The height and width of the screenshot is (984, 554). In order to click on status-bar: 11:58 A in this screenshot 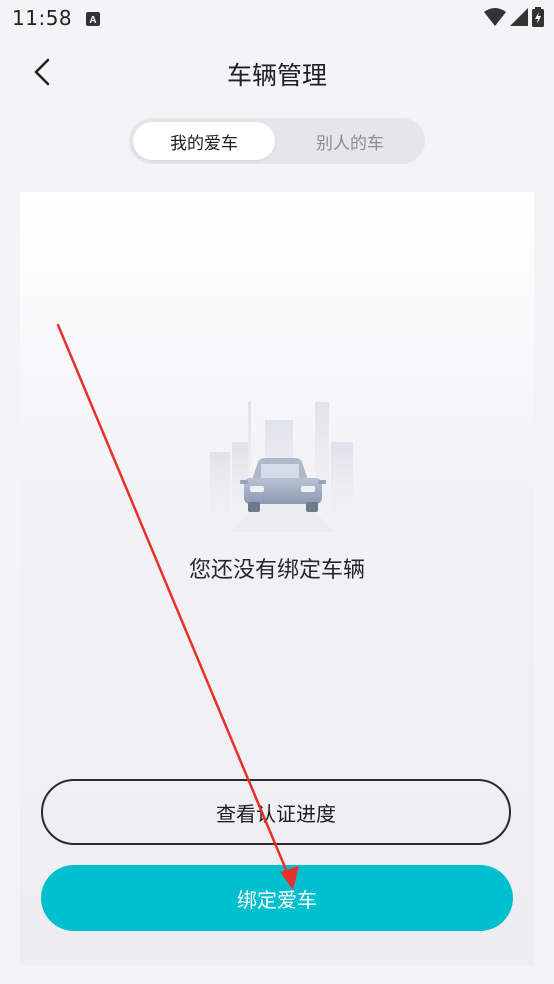, I will do `click(277, 18)`.